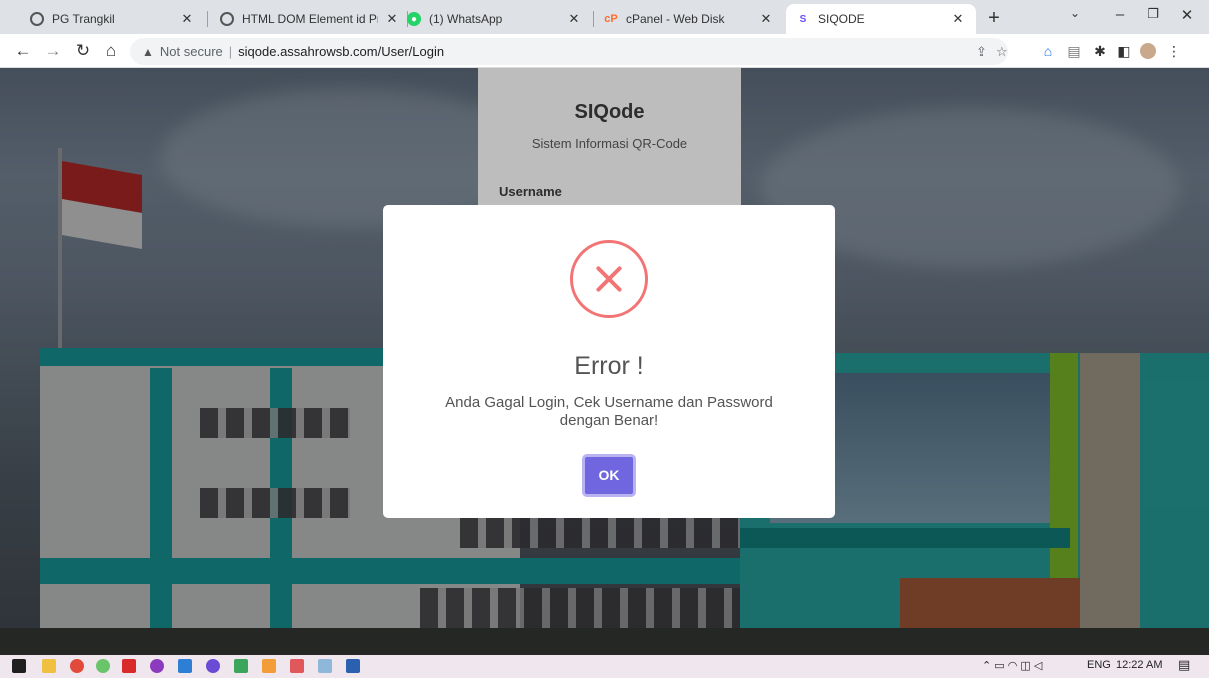  I want to click on reader-icon: ▤, so click(1074, 51).